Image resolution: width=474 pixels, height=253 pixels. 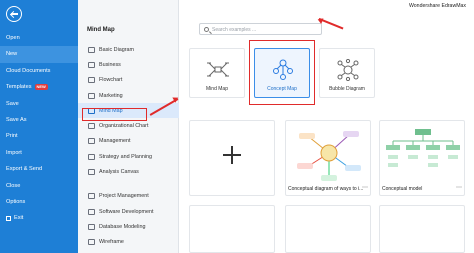 What do you see at coordinates (402, 189) in the screenshot?
I see `example-caption-conceptual-model: Conceptual model` at bounding box center [402, 189].